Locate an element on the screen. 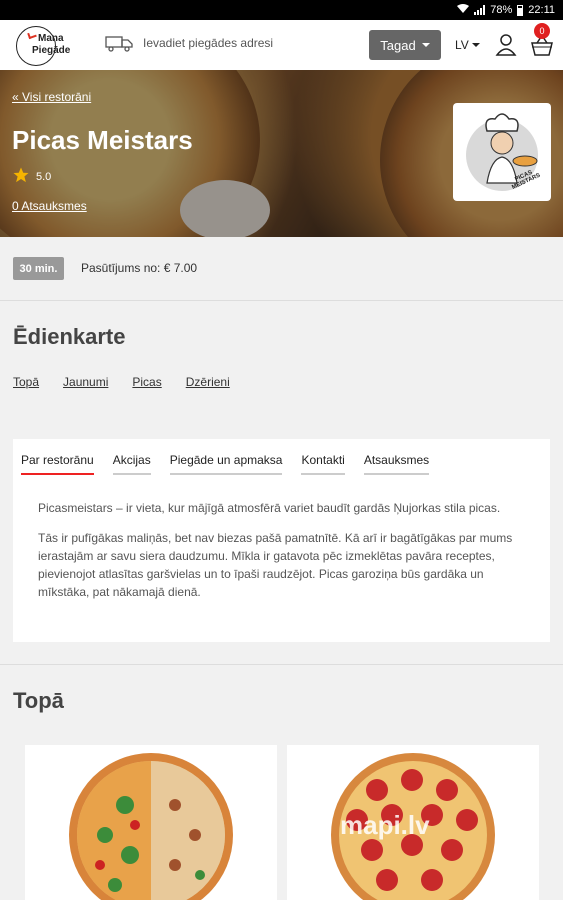 The height and width of the screenshot is (900, 563). product-card is located at coordinates (151, 822).